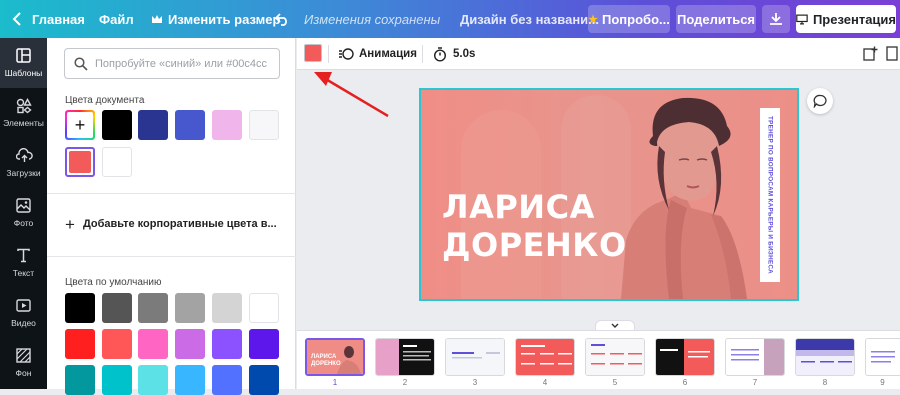  I want to click on page-thumbnail: ЛАРИСА ДОРЕНКО, so click(335, 357).